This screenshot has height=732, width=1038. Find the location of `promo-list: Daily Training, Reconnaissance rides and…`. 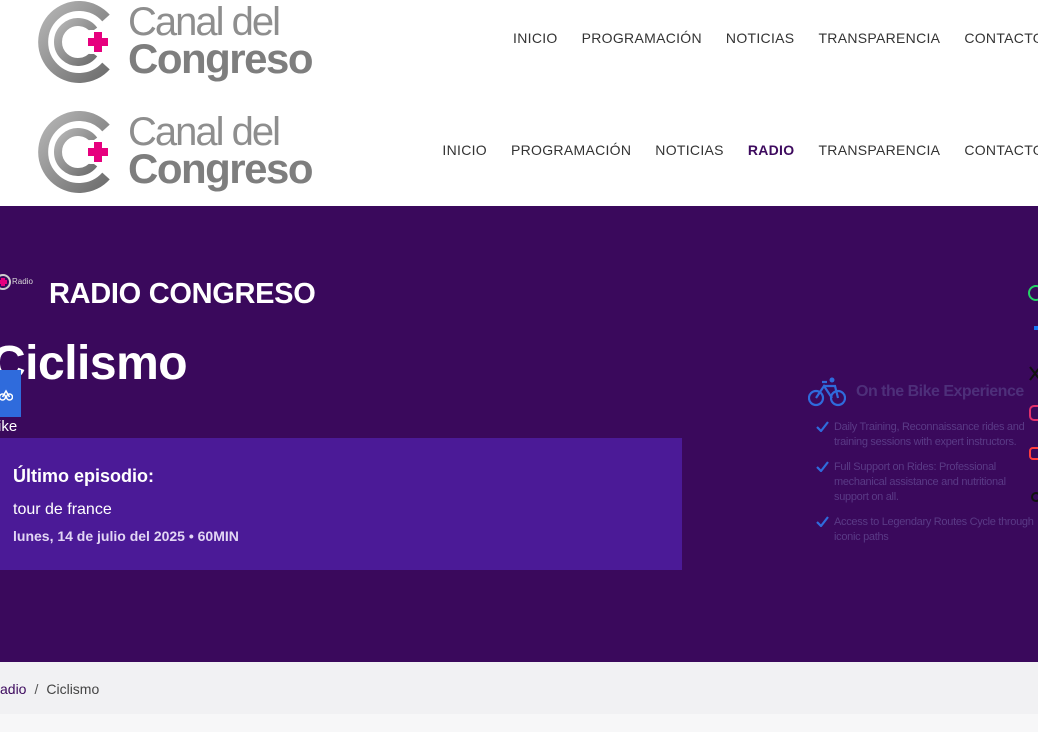

promo-list: Daily Training, Reconnaissance rides and… is located at coordinates (927, 487).